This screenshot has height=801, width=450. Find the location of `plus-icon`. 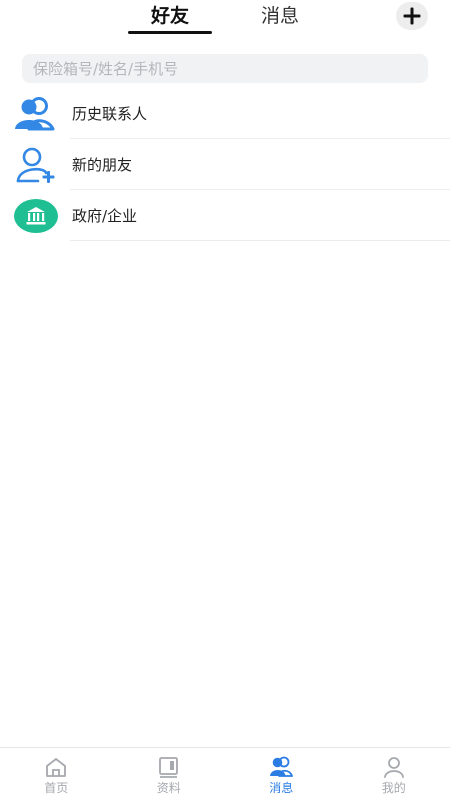

plus-icon is located at coordinates (412, 16).